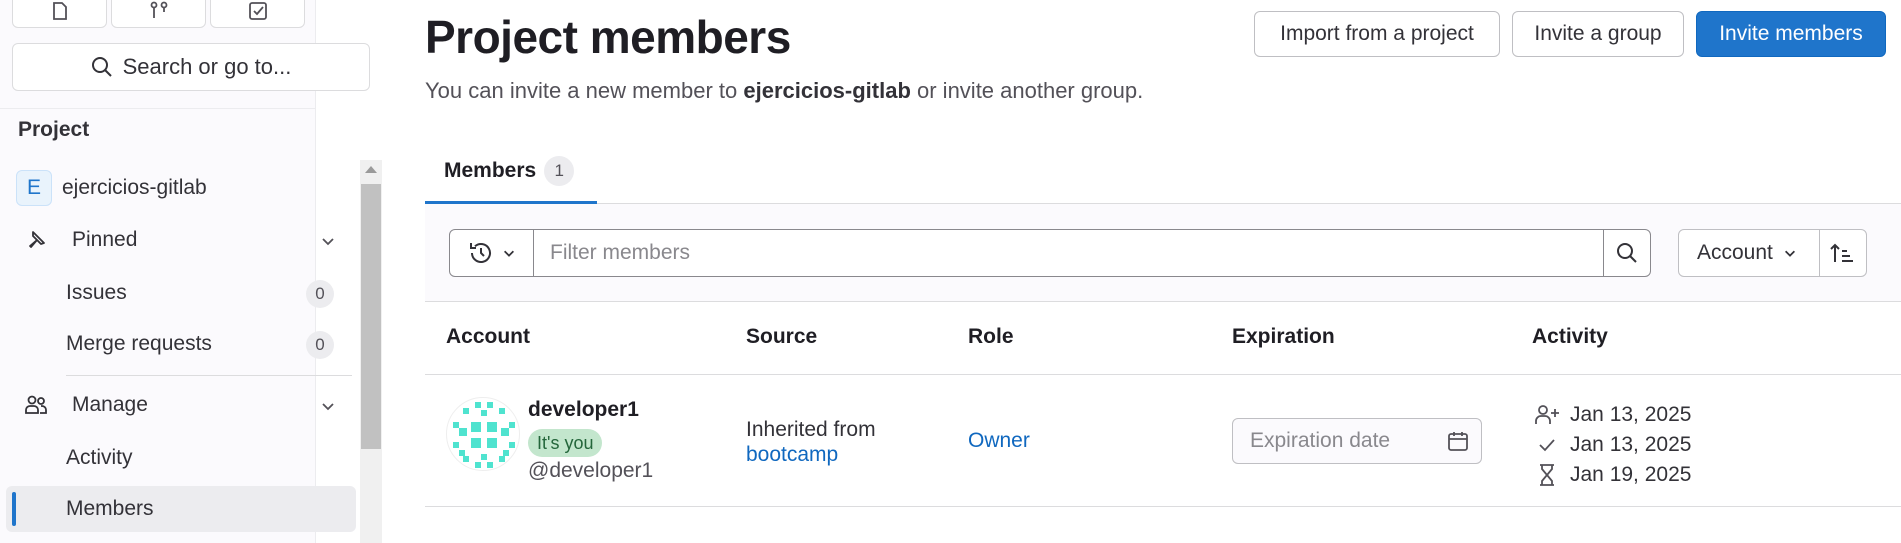  I want to click on invite-members-button: Invite members, so click(1791, 34).